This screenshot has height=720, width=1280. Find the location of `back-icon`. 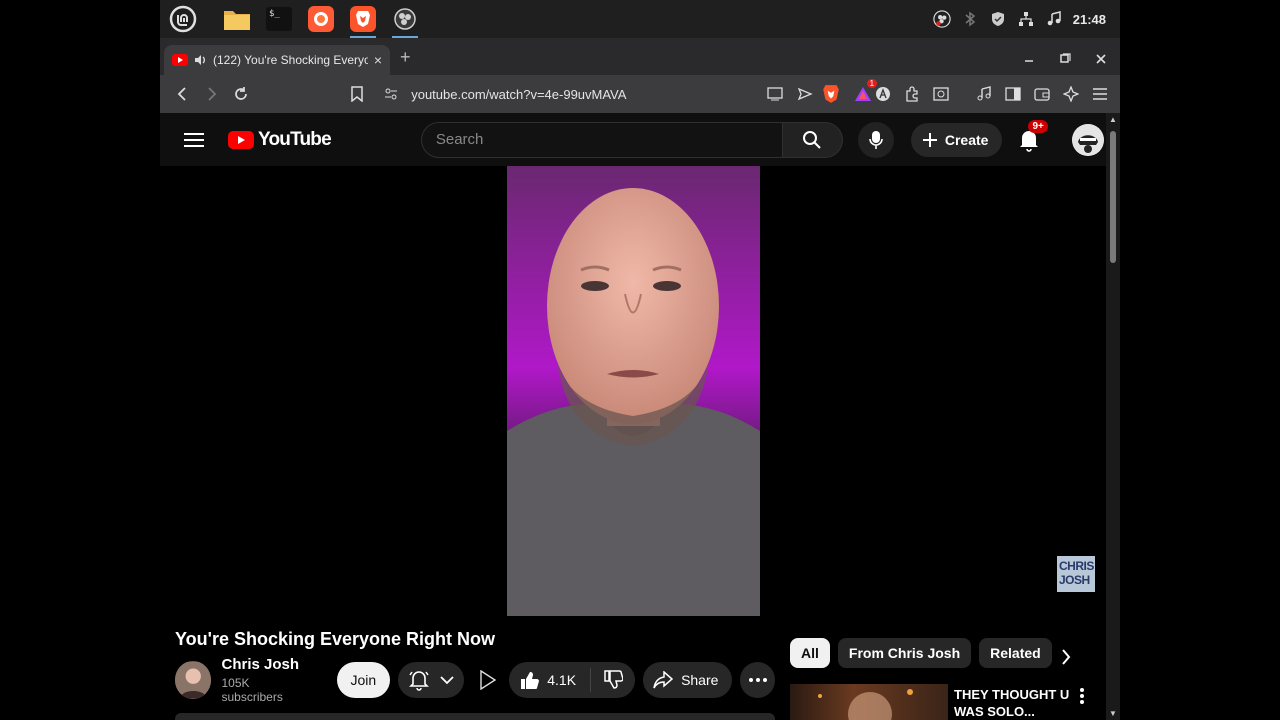

back-icon is located at coordinates (182, 94).